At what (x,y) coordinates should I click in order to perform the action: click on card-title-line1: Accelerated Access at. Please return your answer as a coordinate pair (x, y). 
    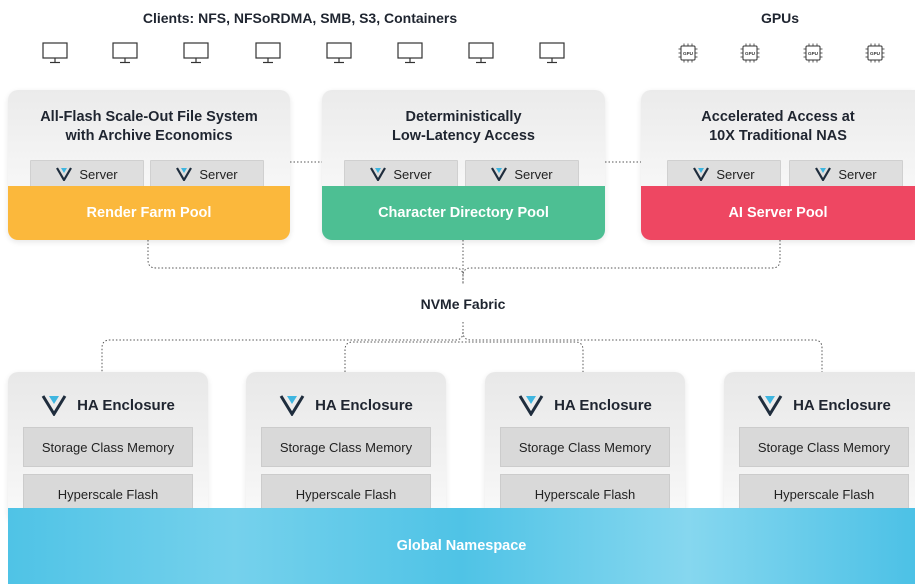
    Looking at the image, I should click on (778, 117).